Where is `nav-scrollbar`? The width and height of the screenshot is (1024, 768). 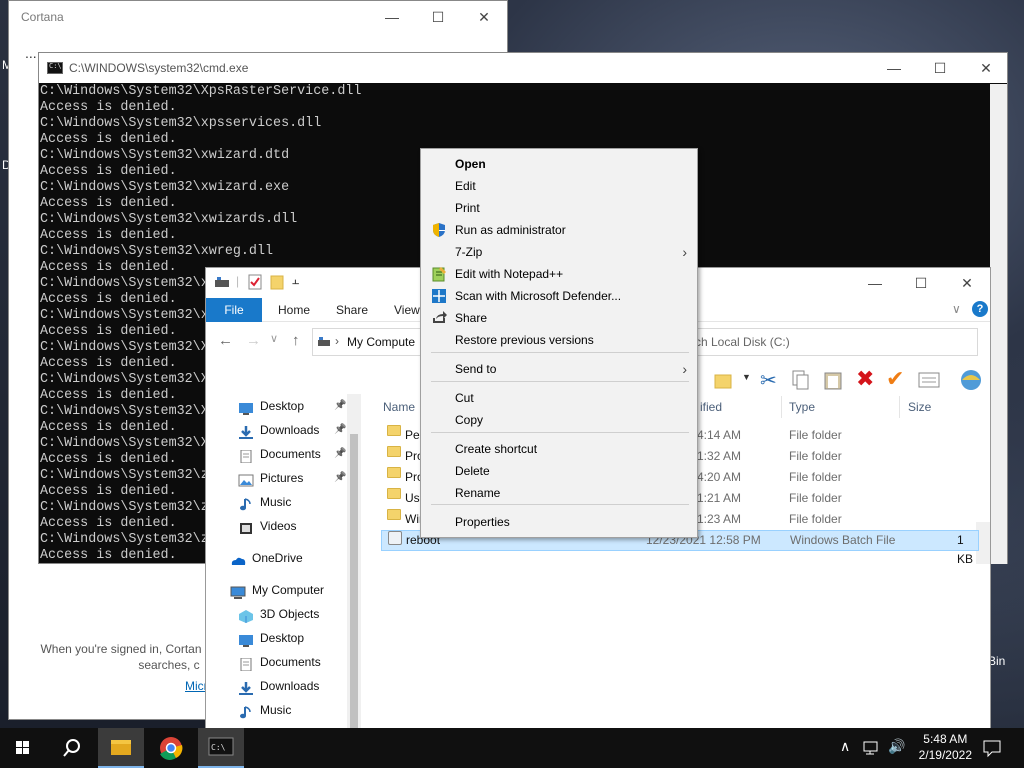
nav-scrollbar is located at coordinates (354, 580).